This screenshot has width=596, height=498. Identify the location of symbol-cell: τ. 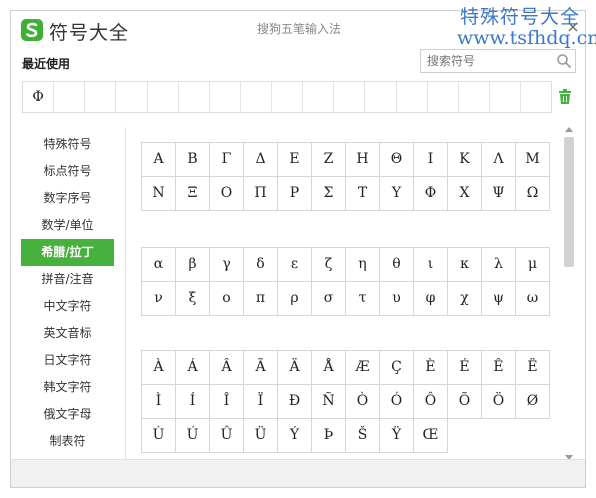
(363, 299).